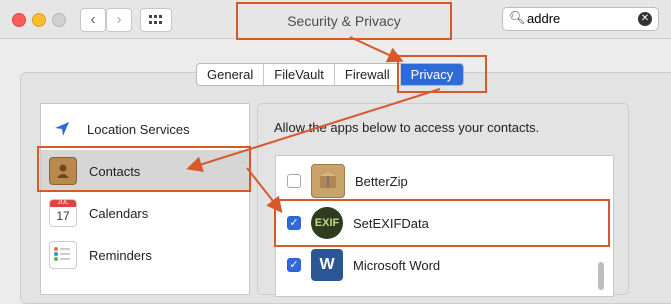 The height and width of the screenshot is (304, 671). I want to click on arrow-contacts-to-app, so click(264, 190).